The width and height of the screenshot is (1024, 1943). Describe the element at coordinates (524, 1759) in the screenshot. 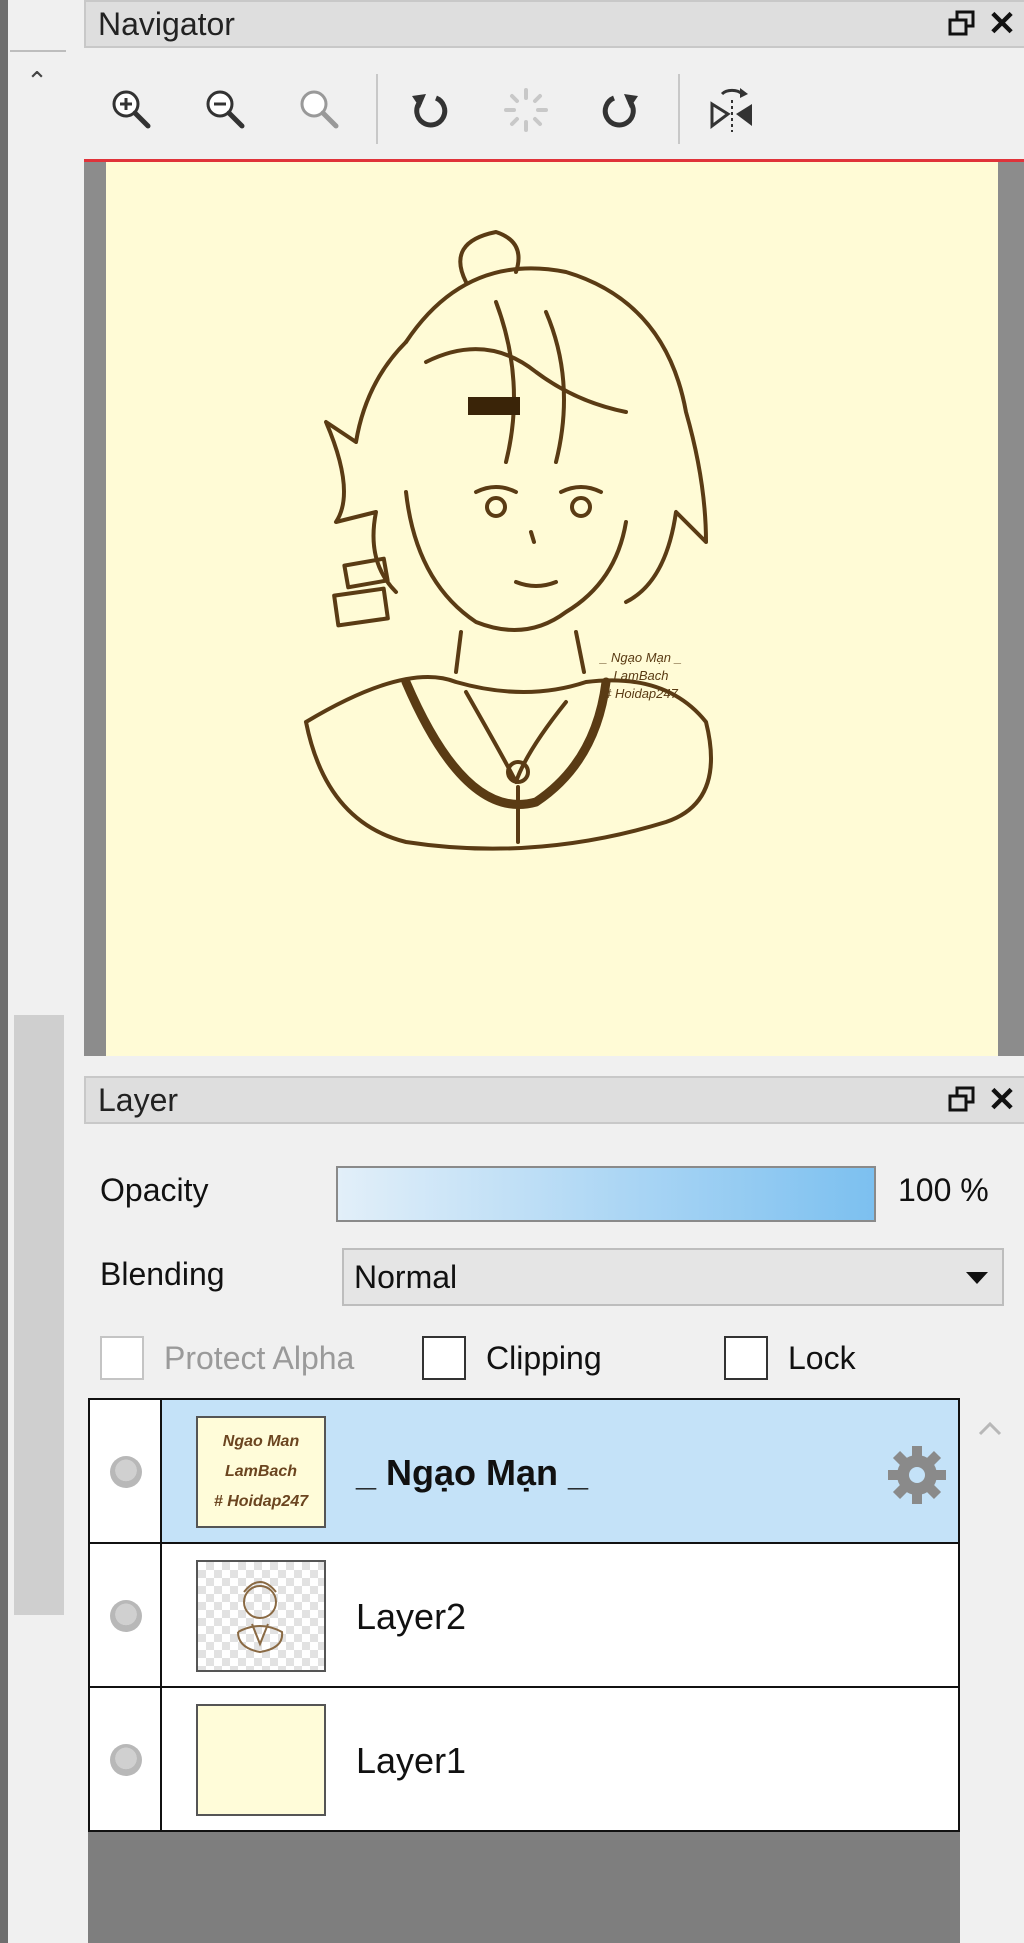

I see `layer-row: Layer1` at that location.